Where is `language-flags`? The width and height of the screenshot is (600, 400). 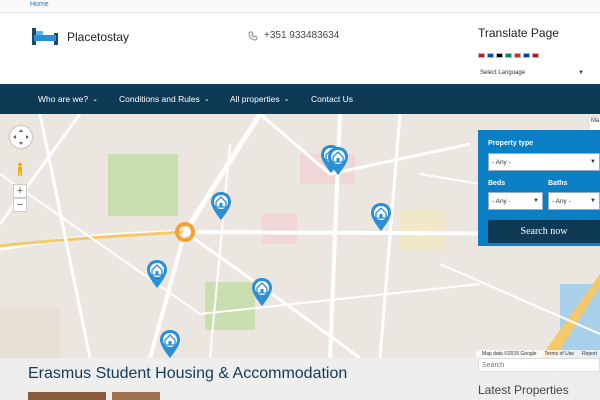 language-flags is located at coordinates (508, 55).